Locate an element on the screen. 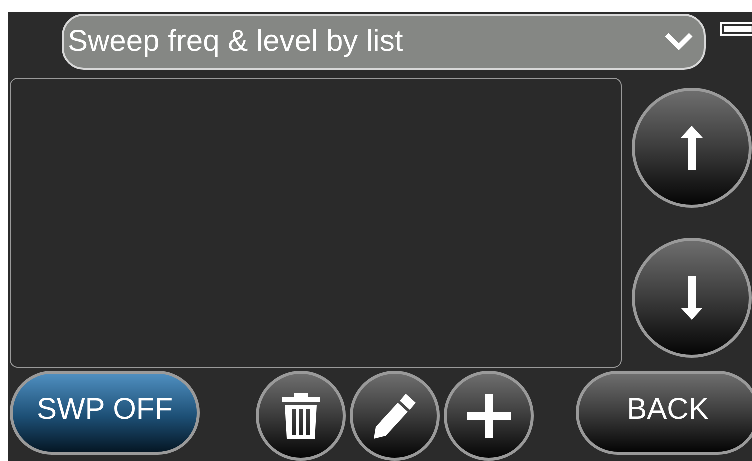 The width and height of the screenshot is (752, 461). sweep-toggle-button: SWP OFF is located at coordinates (105, 413).